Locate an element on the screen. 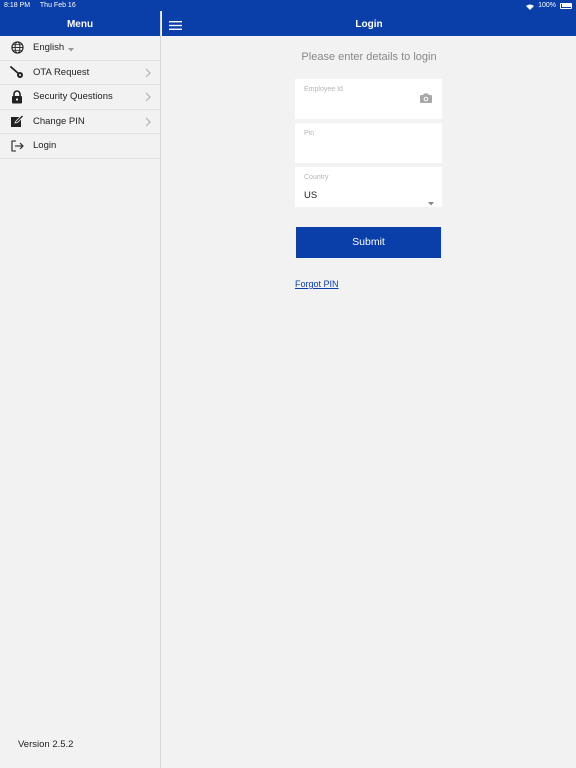  sidebar-item-label: Security Questions is located at coordinates (73, 97).